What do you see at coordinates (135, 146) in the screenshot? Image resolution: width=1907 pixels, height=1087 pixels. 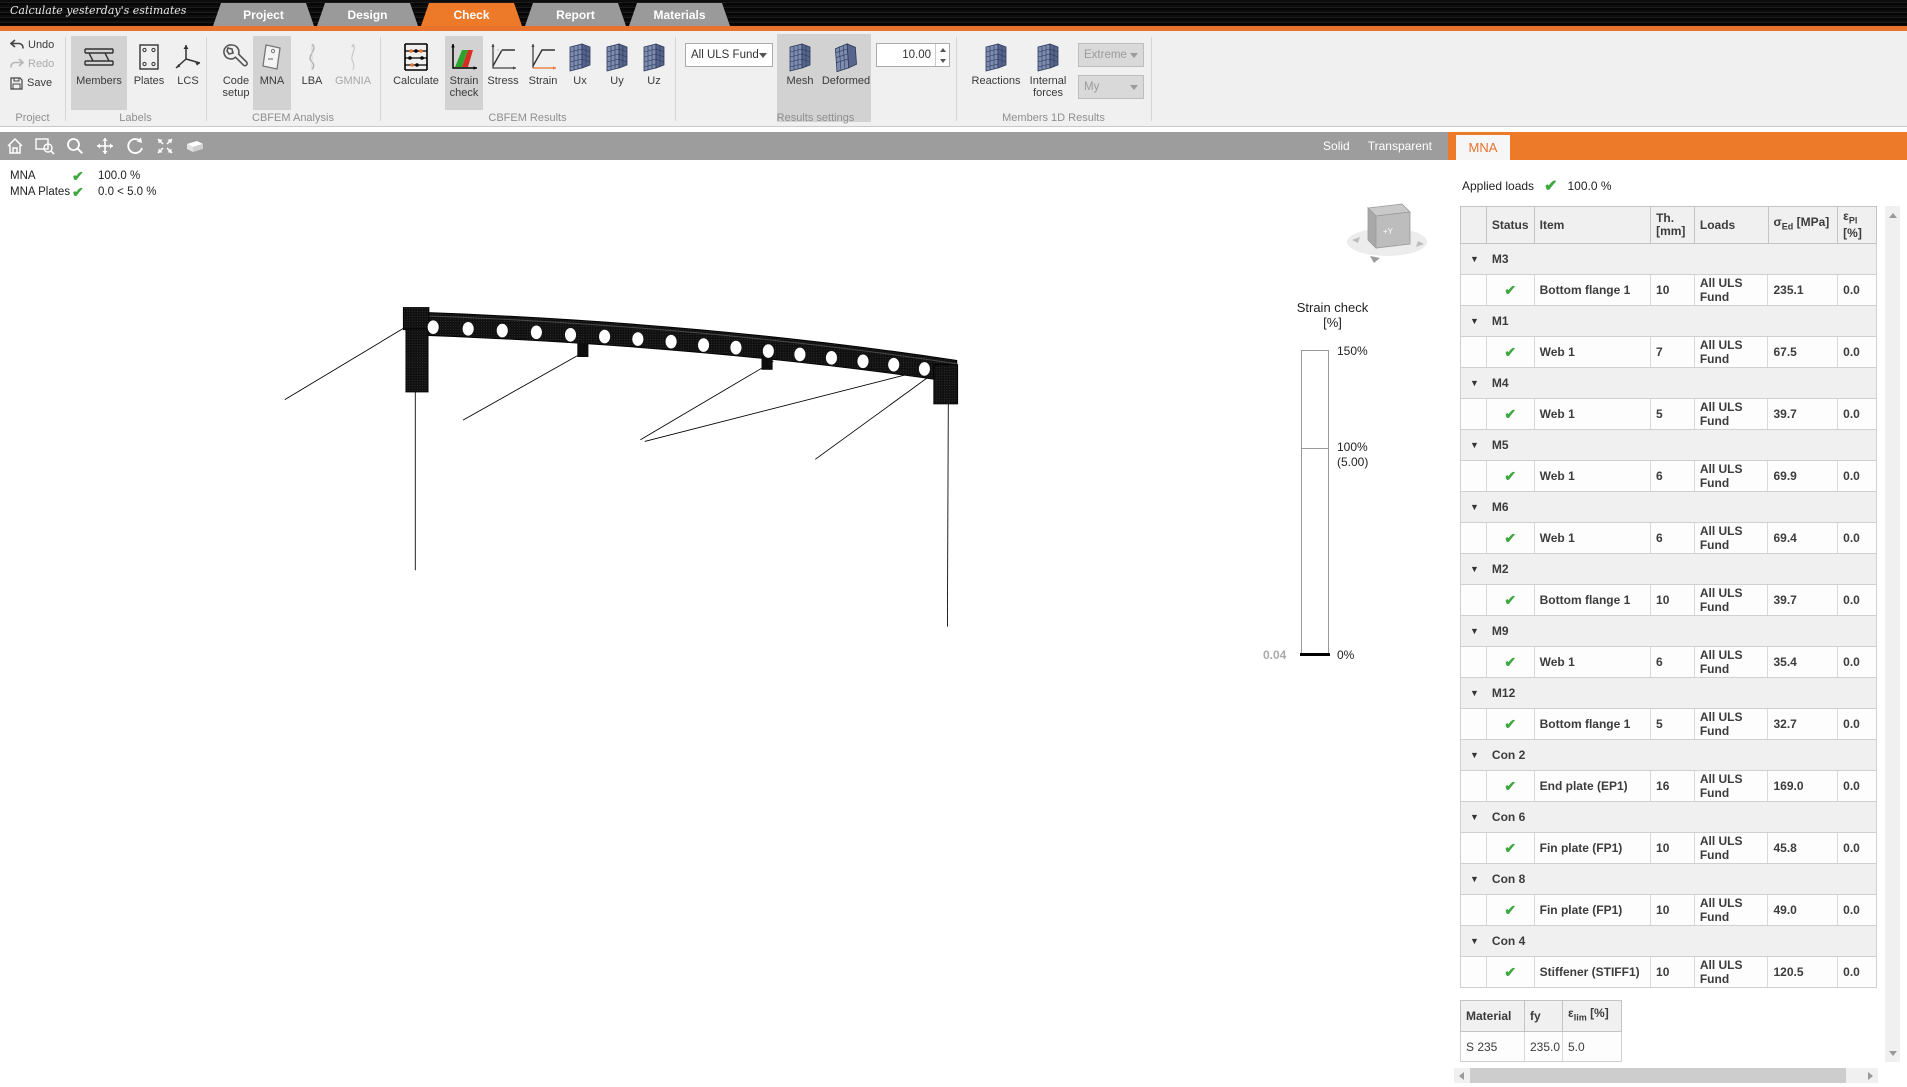 I see `rotate-icon` at bounding box center [135, 146].